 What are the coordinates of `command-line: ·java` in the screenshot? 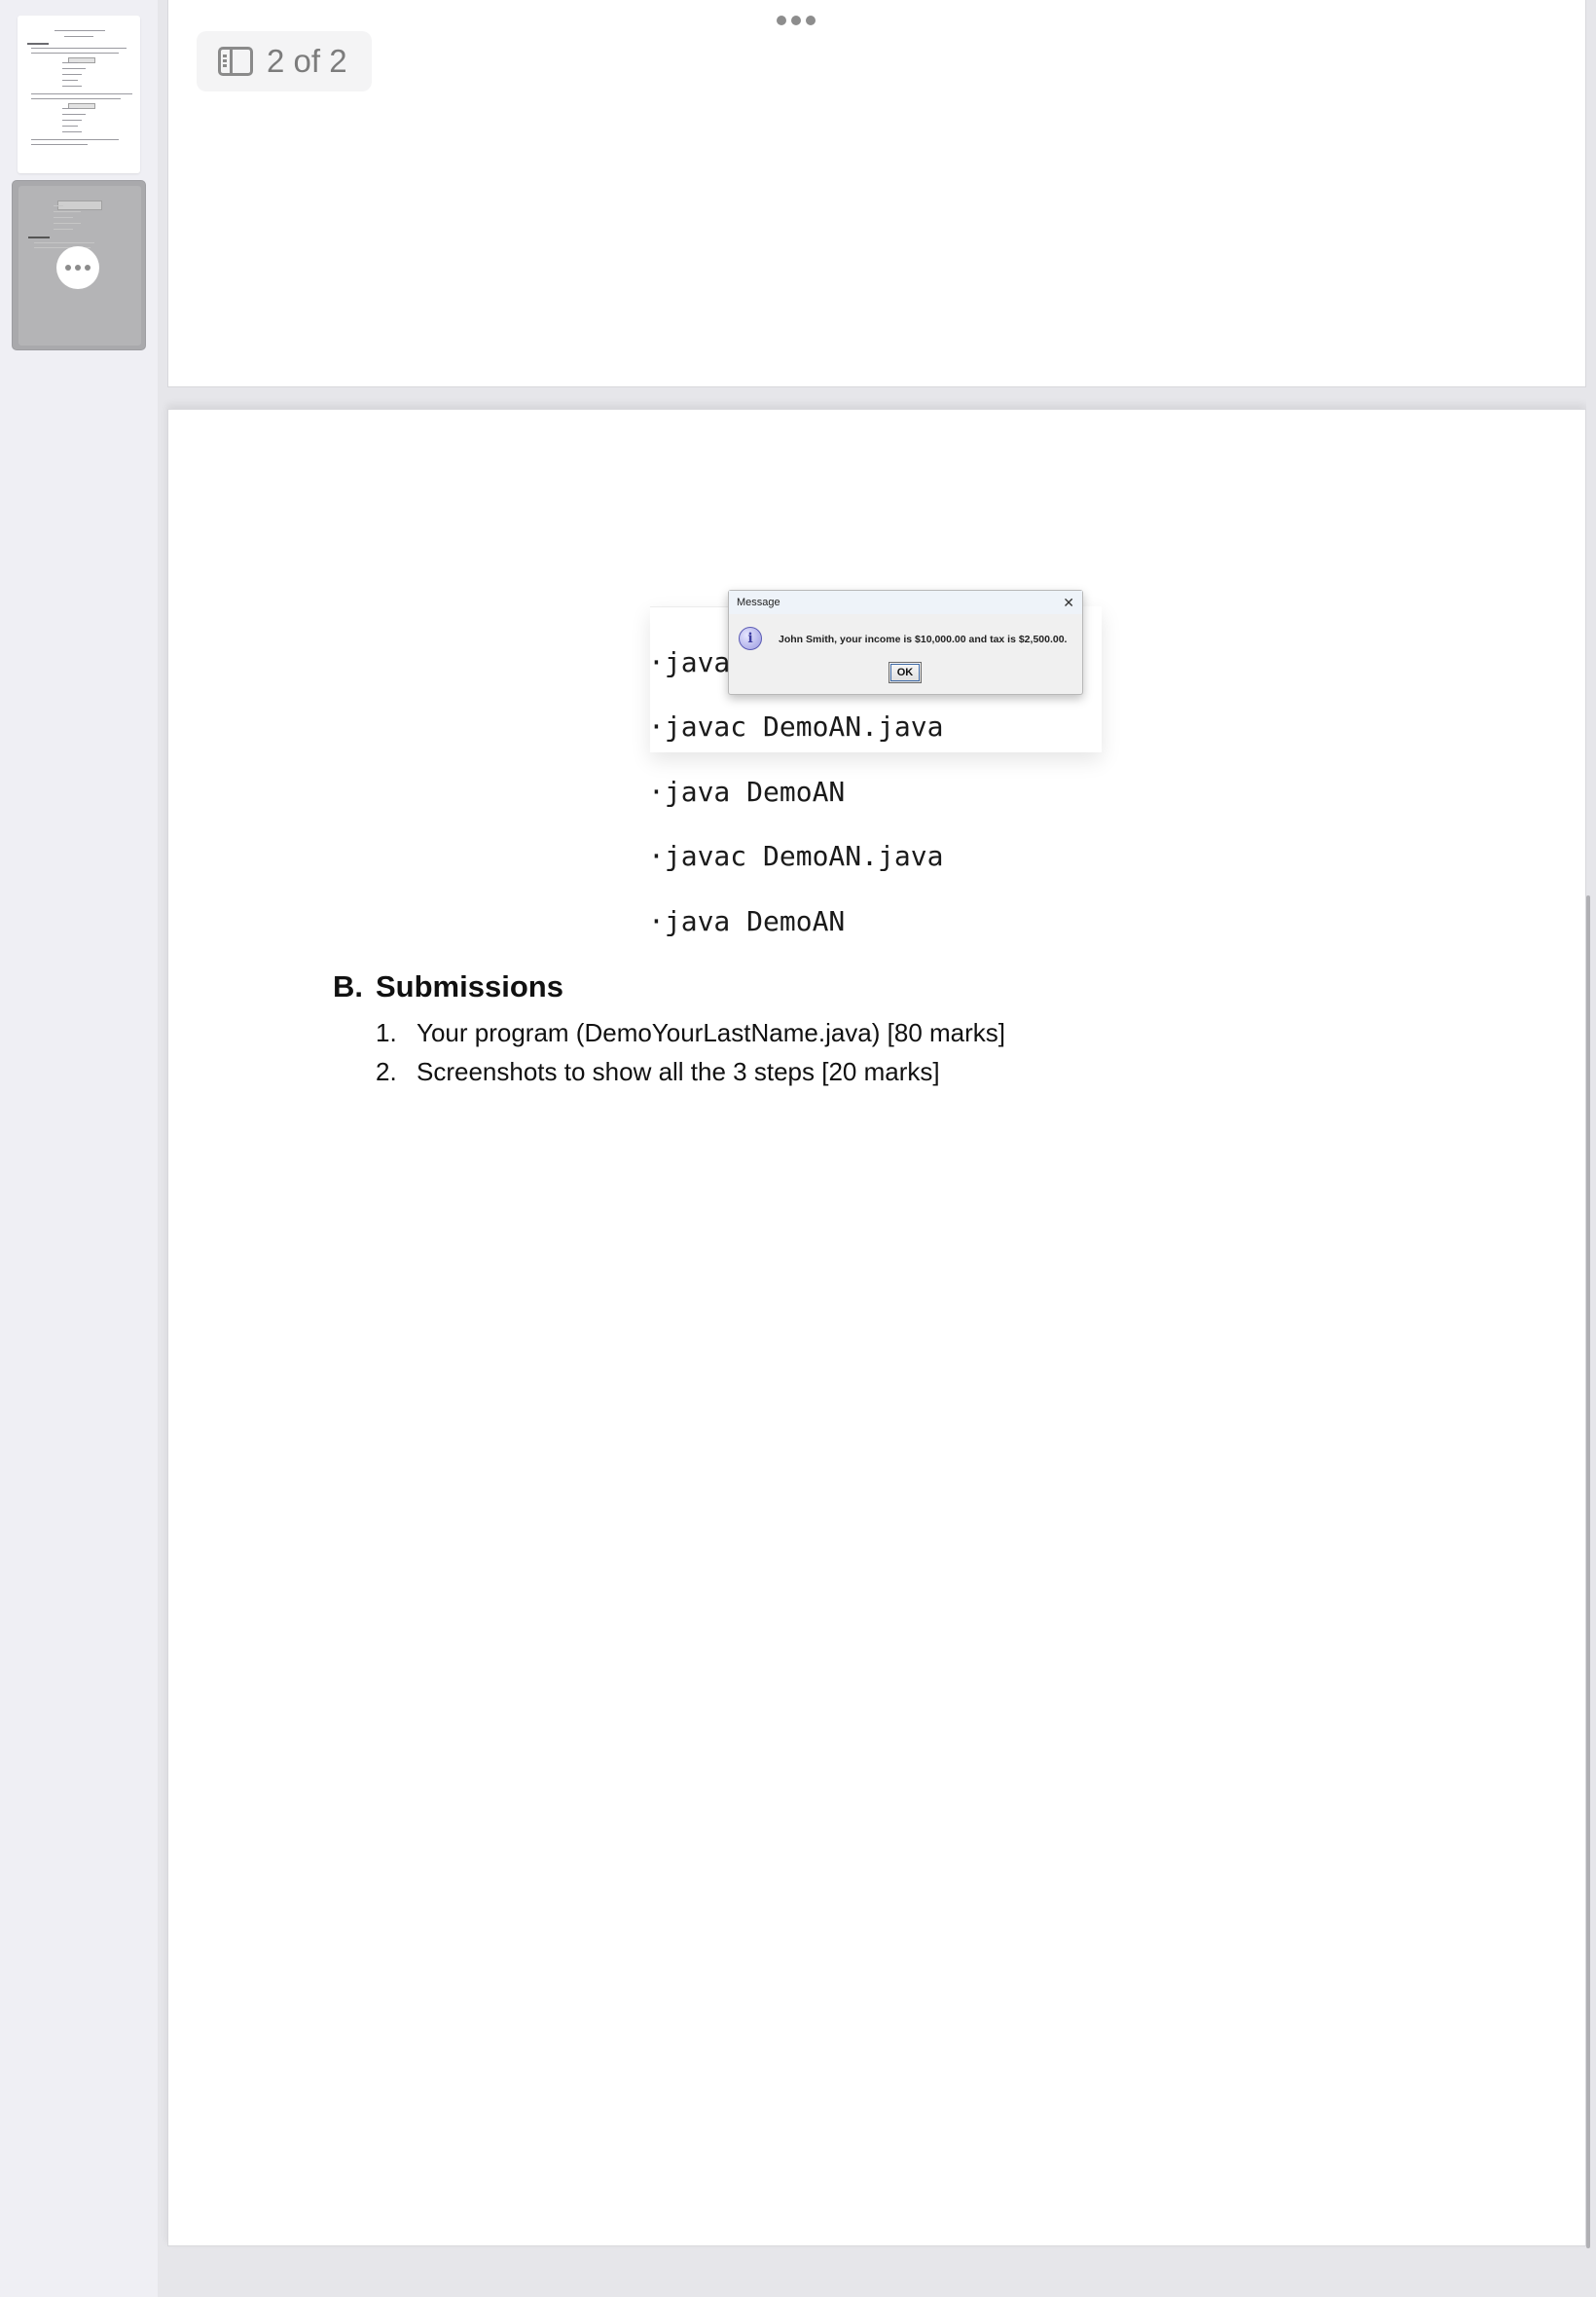 It's located at (689, 662).